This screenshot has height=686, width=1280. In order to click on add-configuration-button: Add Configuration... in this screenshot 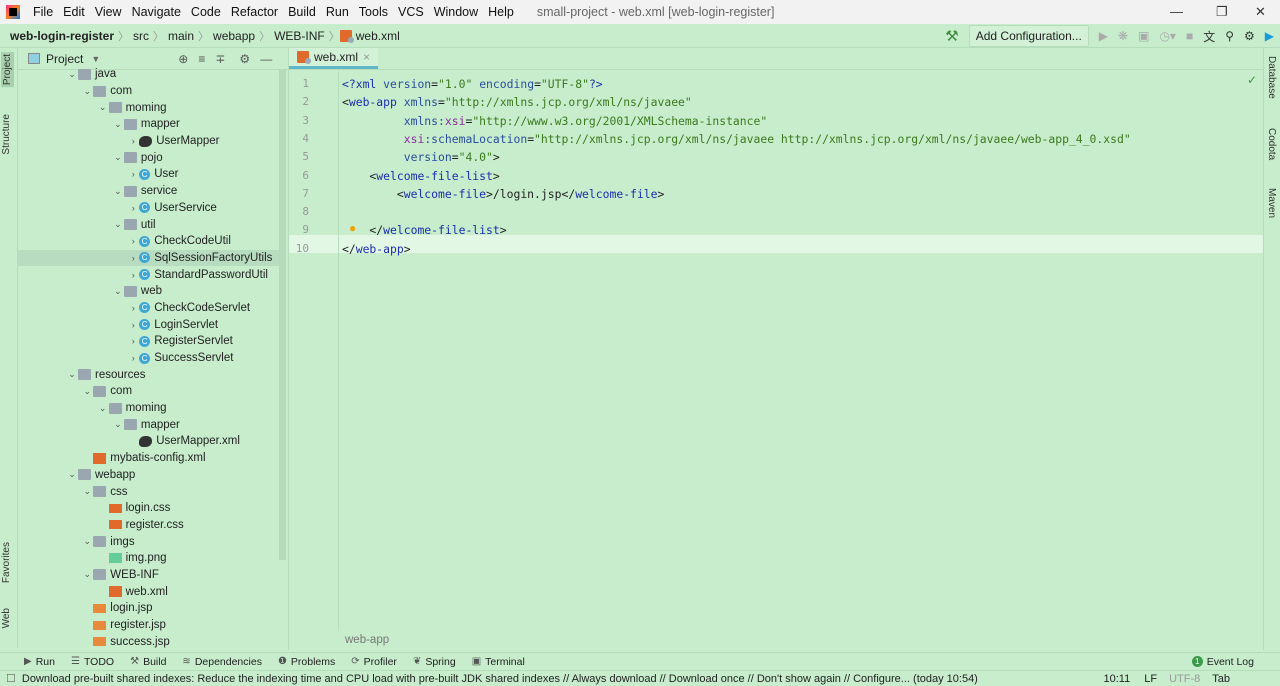, I will do `click(1028, 36)`.